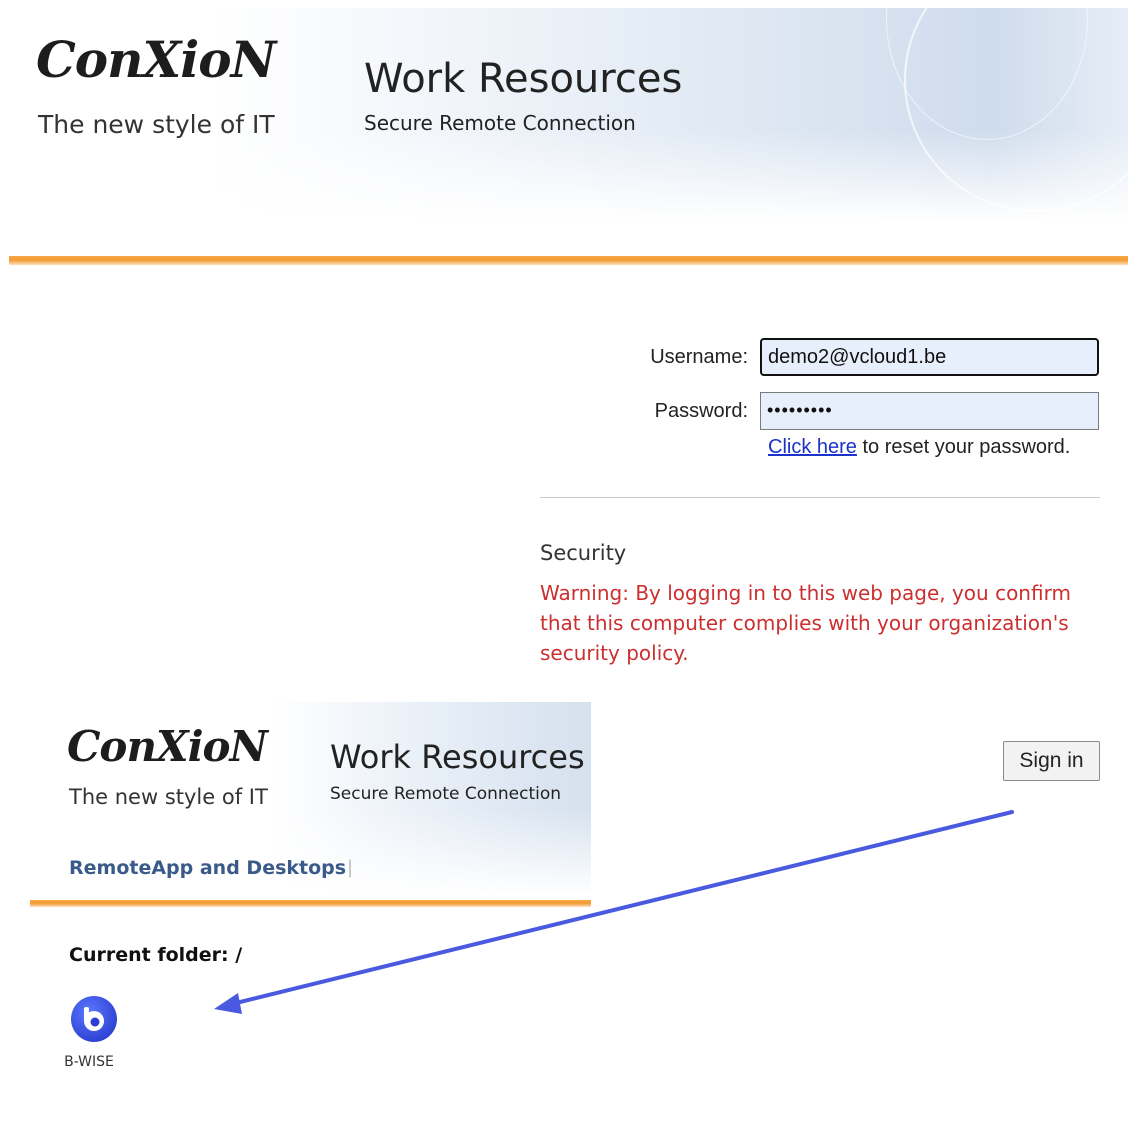 This screenshot has height=1124, width=1128. Describe the element at coordinates (310, 903) in the screenshot. I see `inset-divider-bar` at that location.